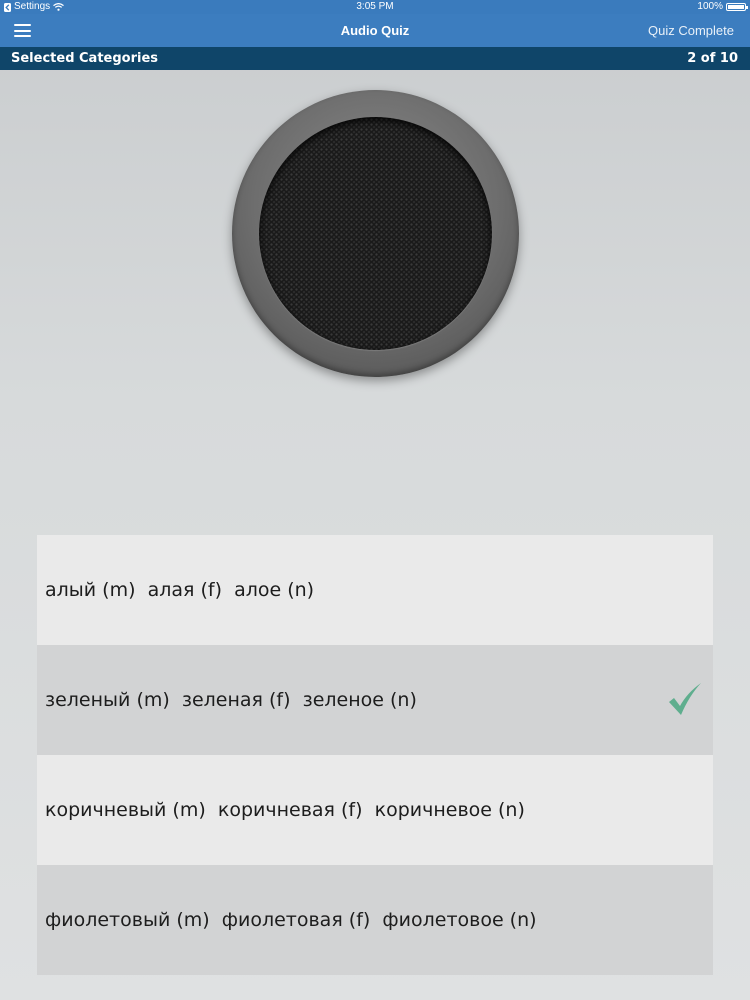  What do you see at coordinates (712, 58) in the screenshot?
I see `quiz-progress: 2 of 10` at bounding box center [712, 58].